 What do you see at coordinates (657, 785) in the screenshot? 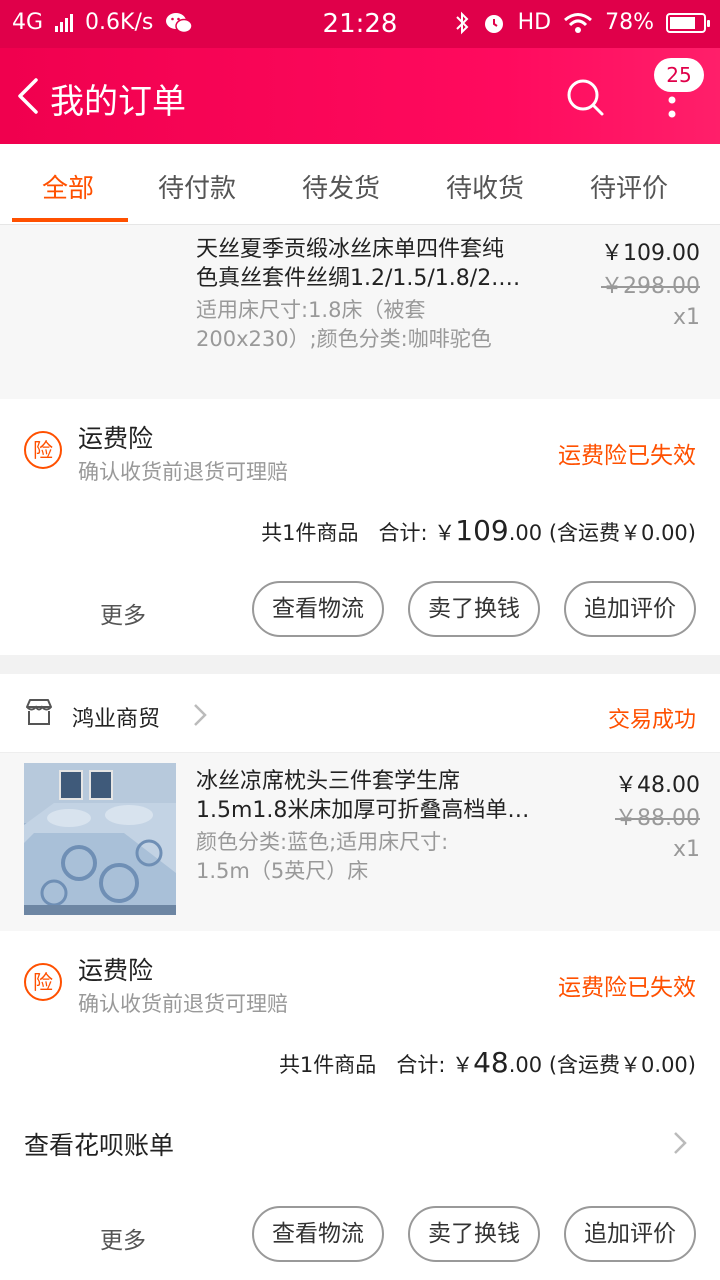
I see `item-price: ￥48.00` at bounding box center [657, 785].